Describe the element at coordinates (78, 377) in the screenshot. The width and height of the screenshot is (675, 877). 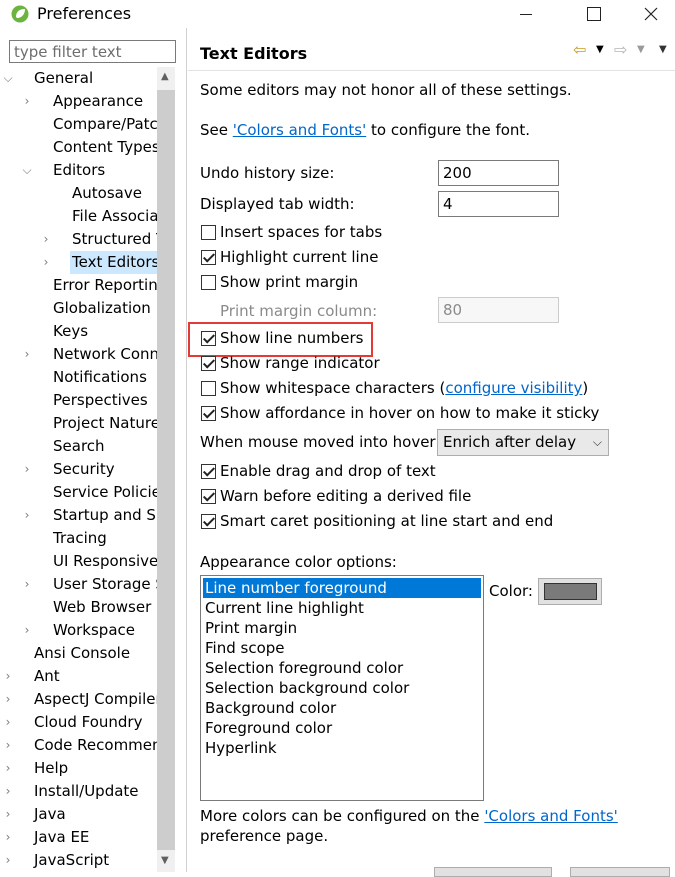
I see `tree-item: Notifications` at that location.